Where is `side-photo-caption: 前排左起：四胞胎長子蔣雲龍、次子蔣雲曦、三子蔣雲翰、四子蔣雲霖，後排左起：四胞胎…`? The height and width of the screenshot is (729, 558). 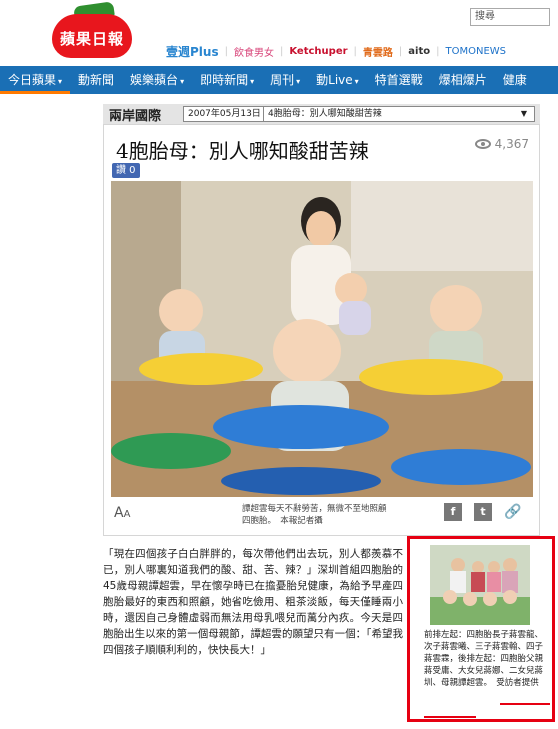 side-photo-caption: 前排左起：四胞胎長子蔣雲龍、次子蔣雲曦、三子蔣雲翰、四子蔣雲霖，後排左起：四胞胎… is located at coordinates (484, 659).